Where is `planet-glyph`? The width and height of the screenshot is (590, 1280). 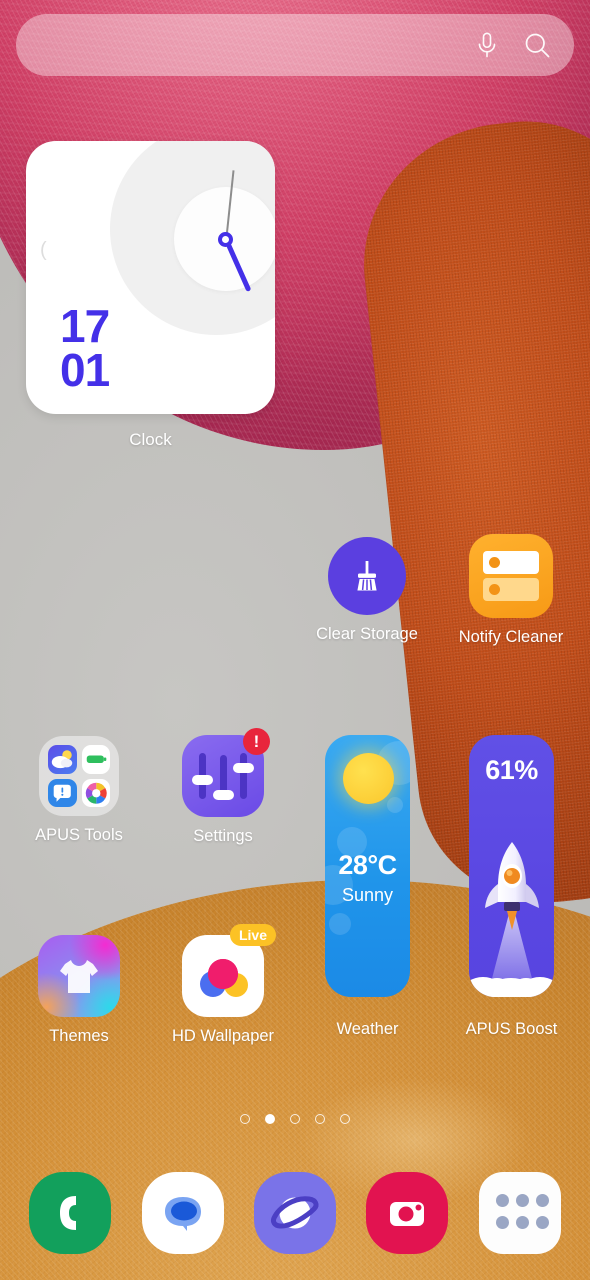
planet-glyph is located at coordinates (294, 1212).